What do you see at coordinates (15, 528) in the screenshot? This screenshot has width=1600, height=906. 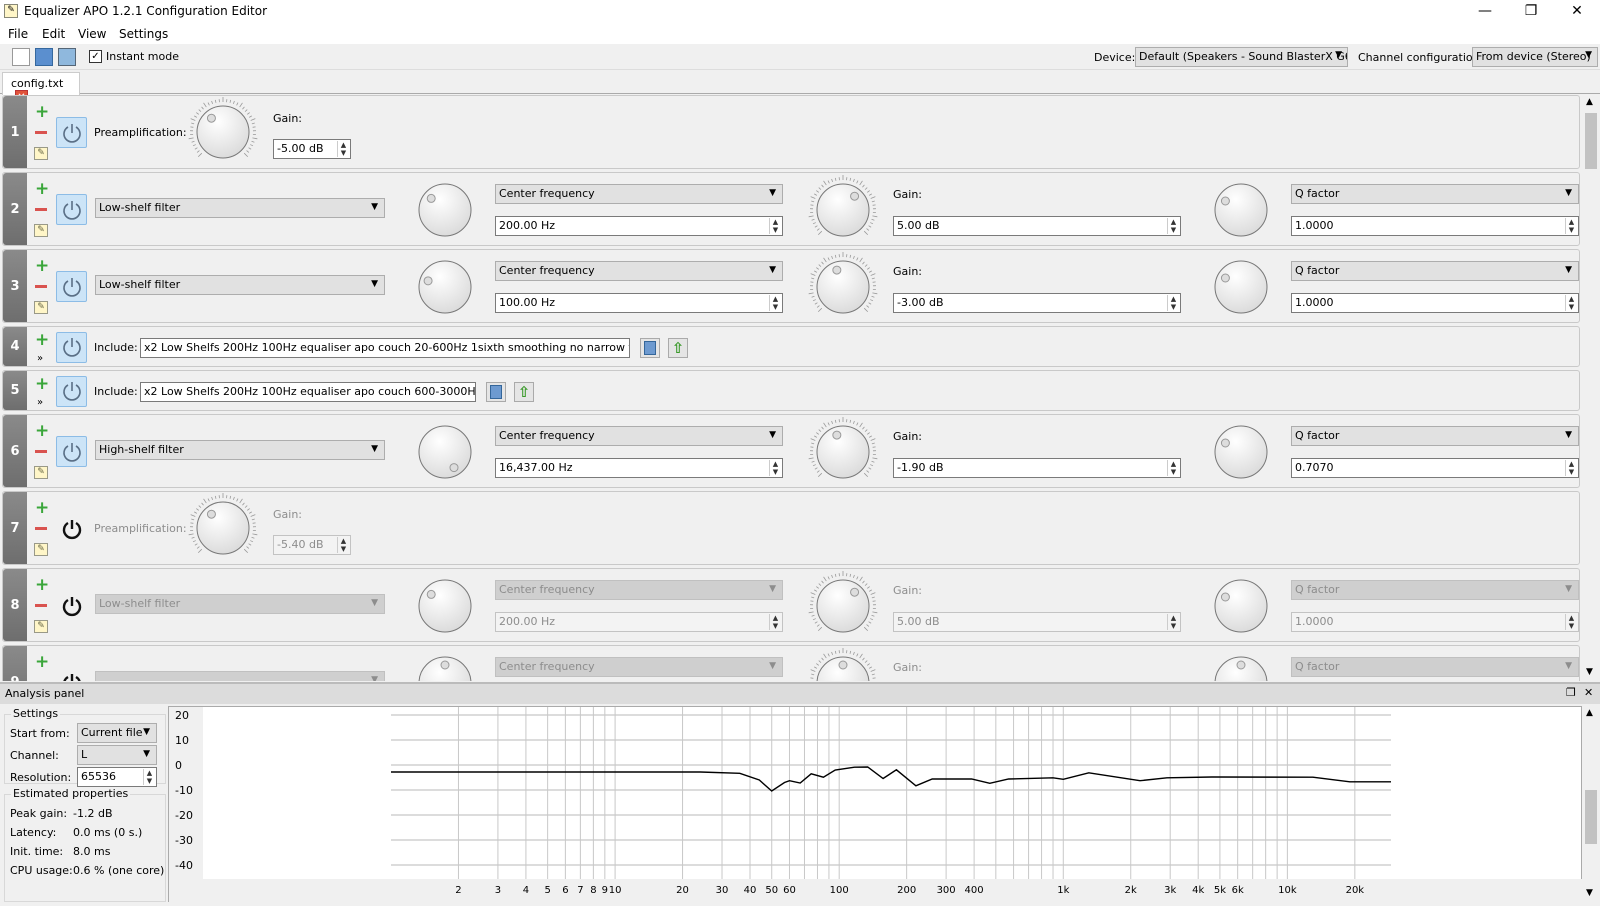 I see `row-number: 7` at bounding box center [15, 528].